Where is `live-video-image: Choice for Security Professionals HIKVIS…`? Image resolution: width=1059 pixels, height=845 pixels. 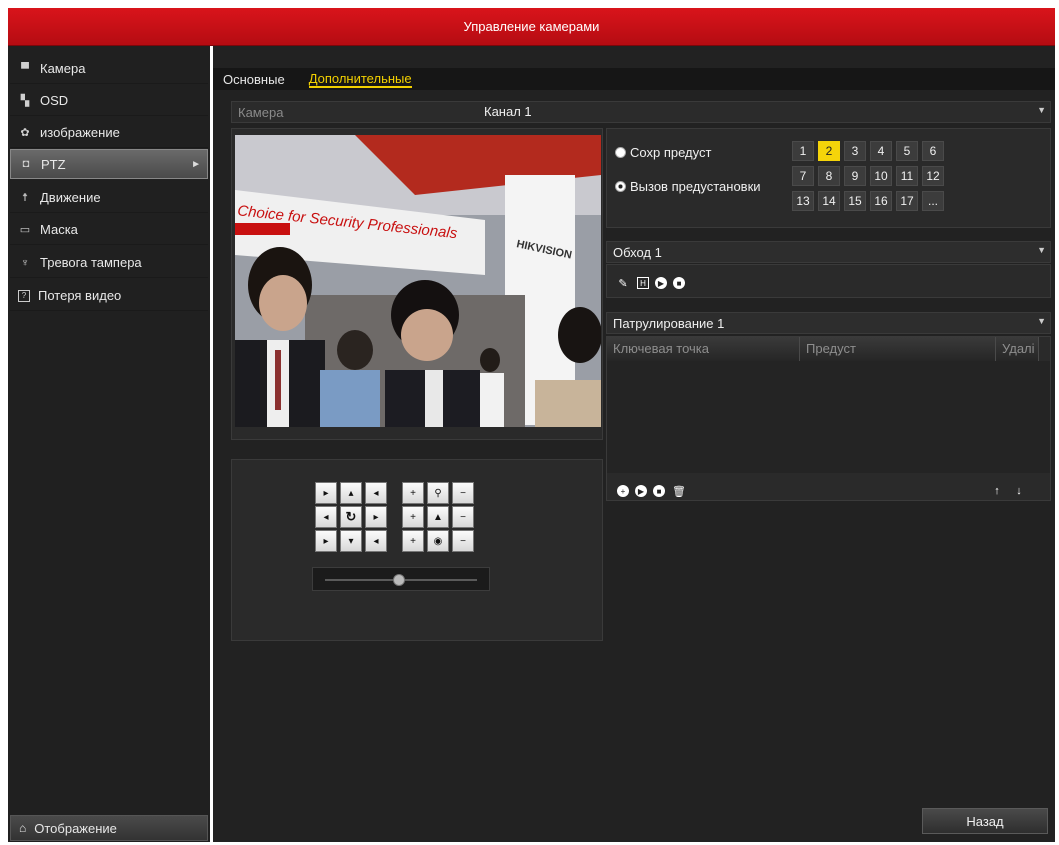
live-video-image: Choice for Security Professionals HIKVIS… is located at coordinates (418, 281).